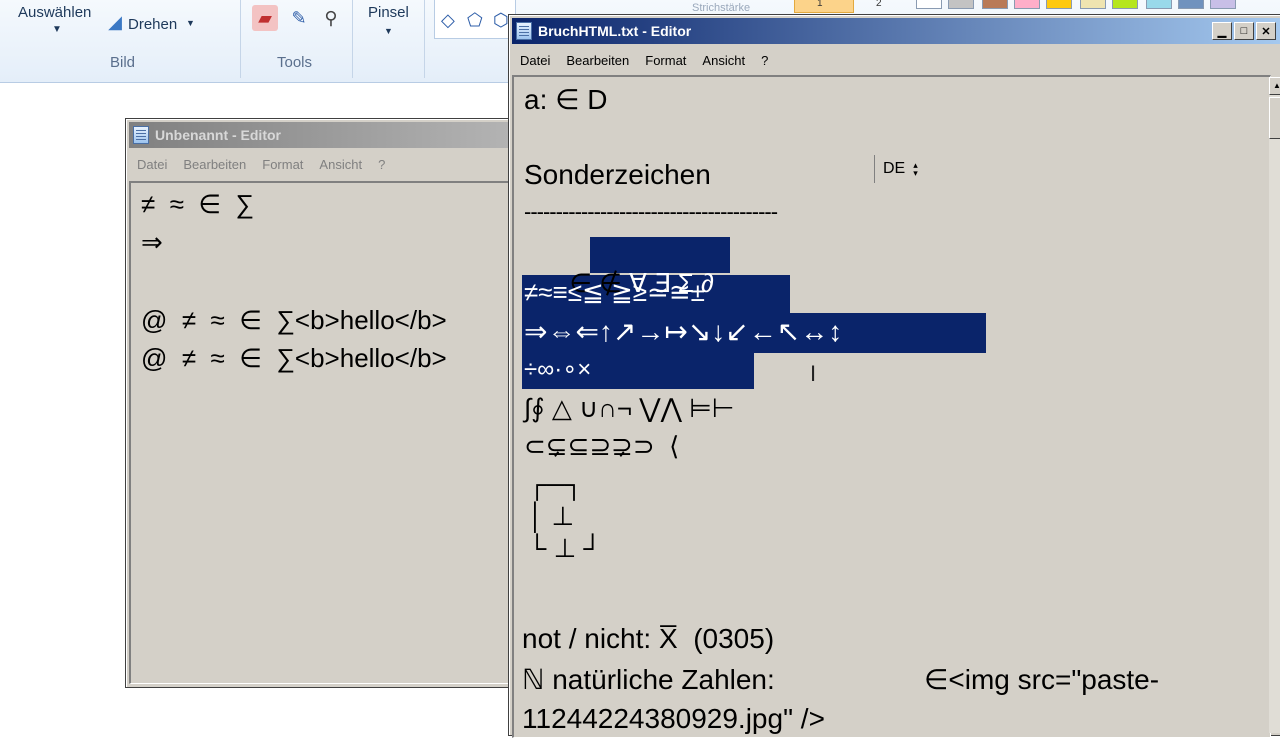  What do you see at coordinates (123, 62) in the screenshot?
I see `group-label-image: Bild` at bounding box center [123, 62].